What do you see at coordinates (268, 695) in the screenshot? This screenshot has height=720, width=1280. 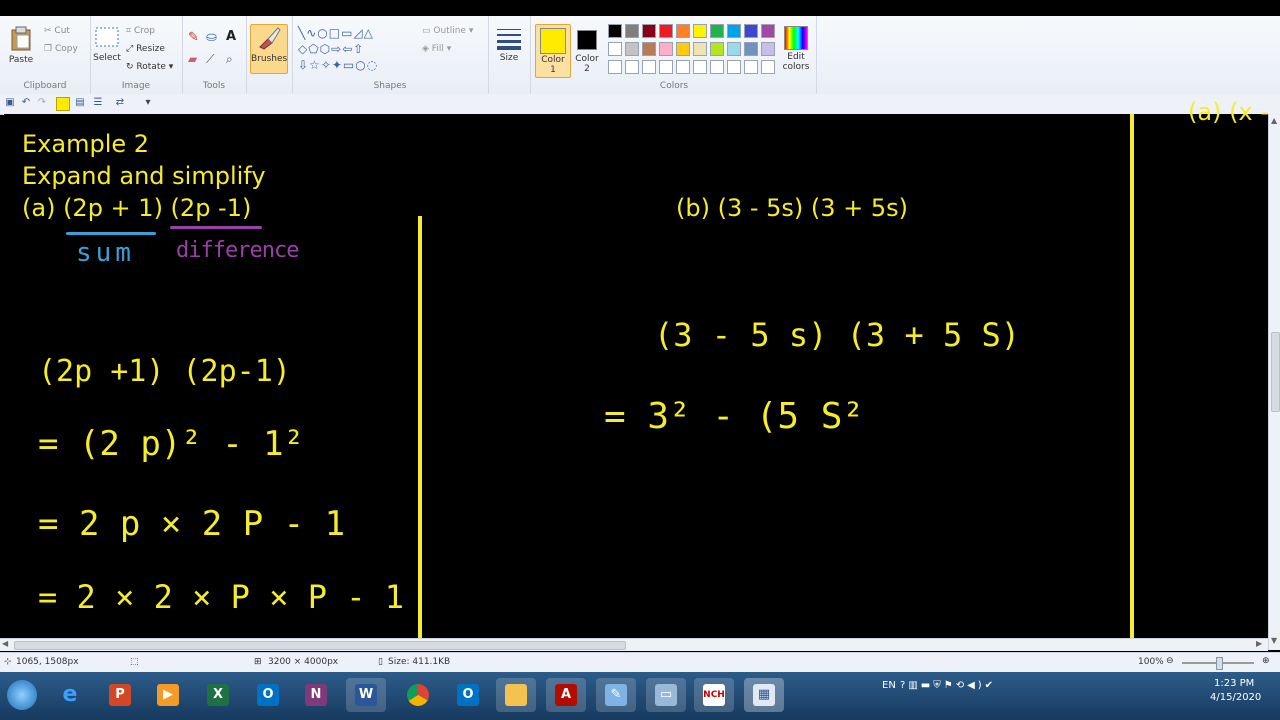 I see `outlook-icon: O` at bounding box center [268, 695].